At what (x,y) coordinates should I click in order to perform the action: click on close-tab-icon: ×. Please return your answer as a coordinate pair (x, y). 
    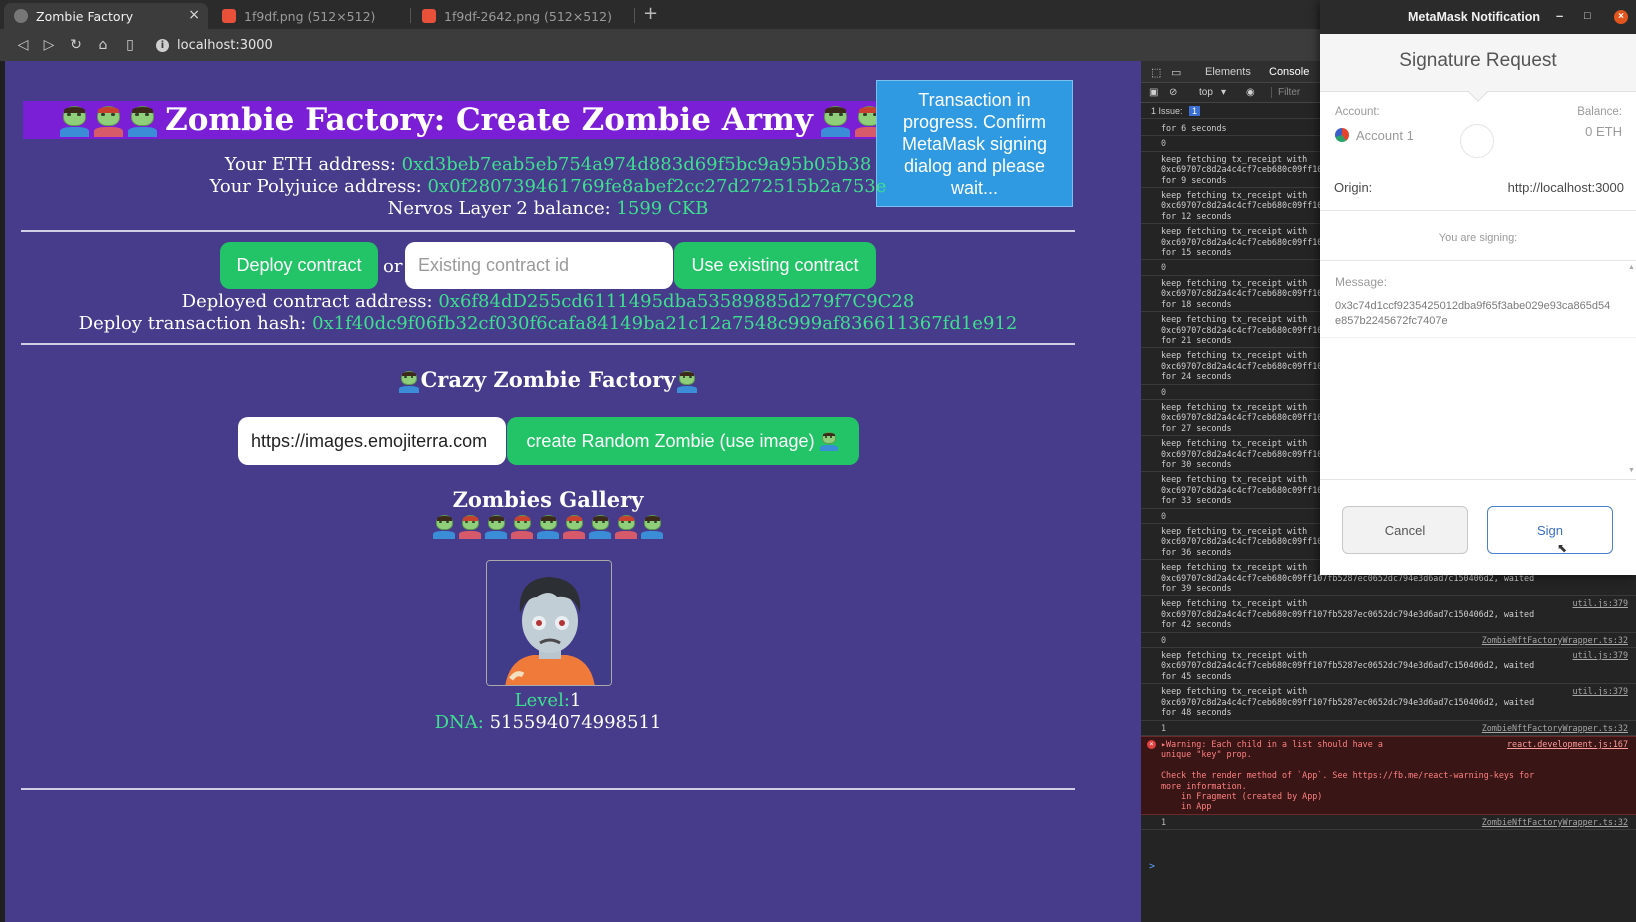
    Looking at the image, I should click on (194, 15).